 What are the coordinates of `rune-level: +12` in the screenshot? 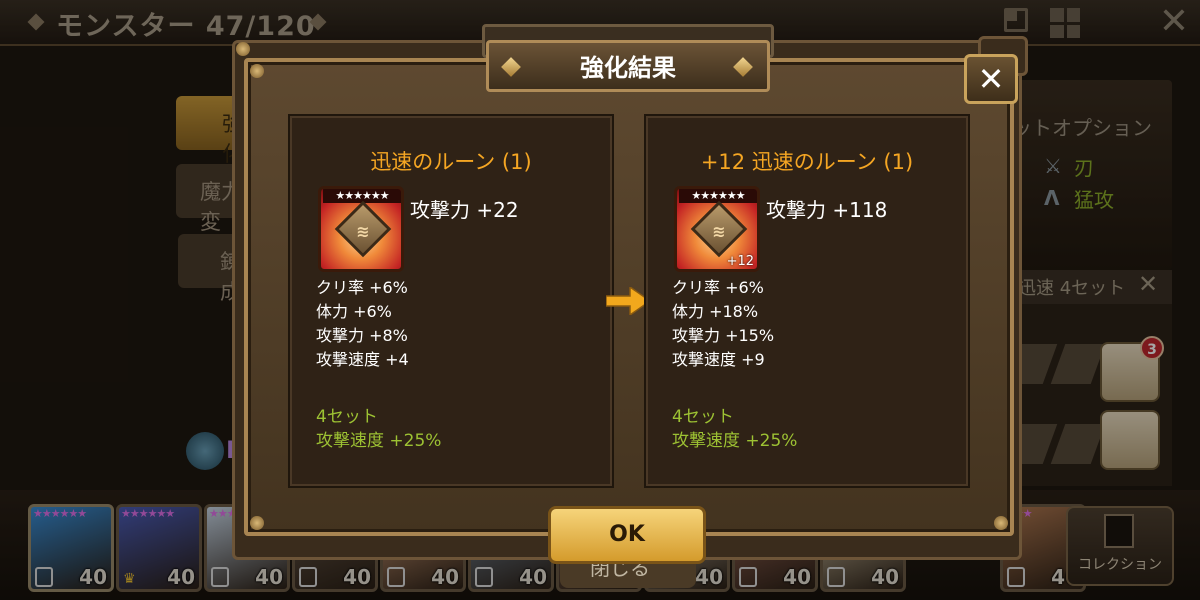 It's located at (740, 261).